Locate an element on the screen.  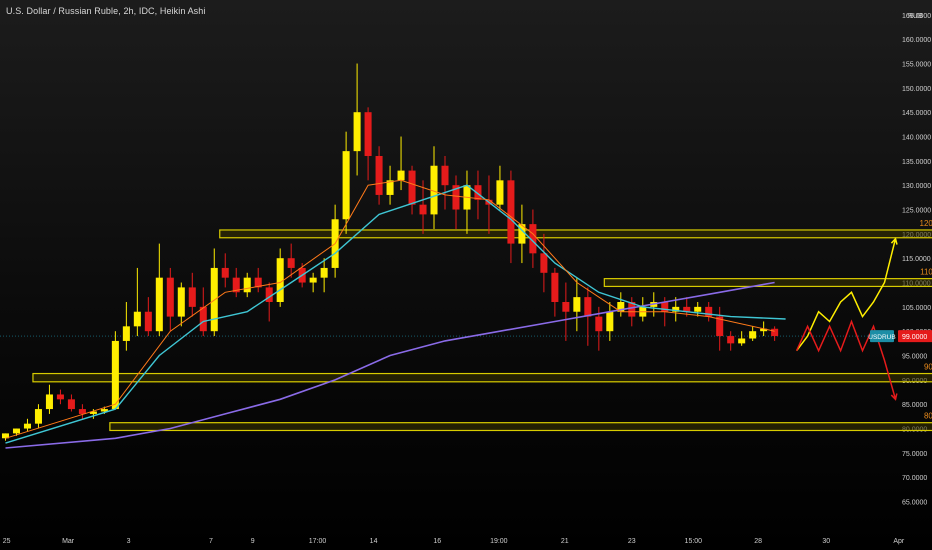
time-tick-label: 16 is located at coordinates (437, 541).